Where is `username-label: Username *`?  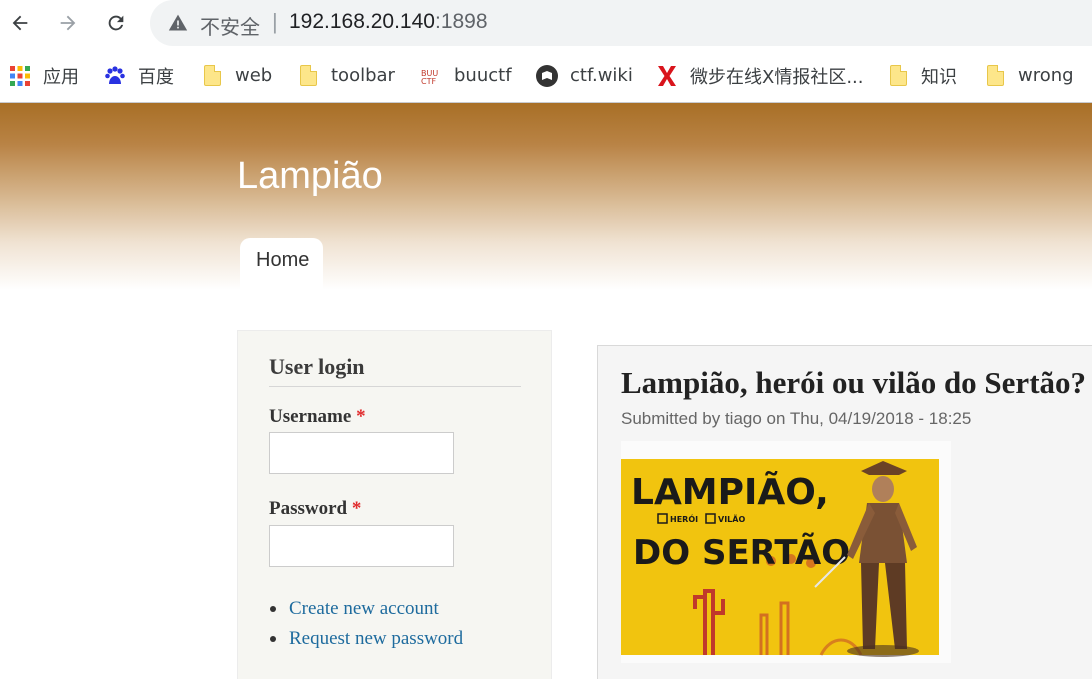 username-label: Username * is located at coordinates (317, 417).